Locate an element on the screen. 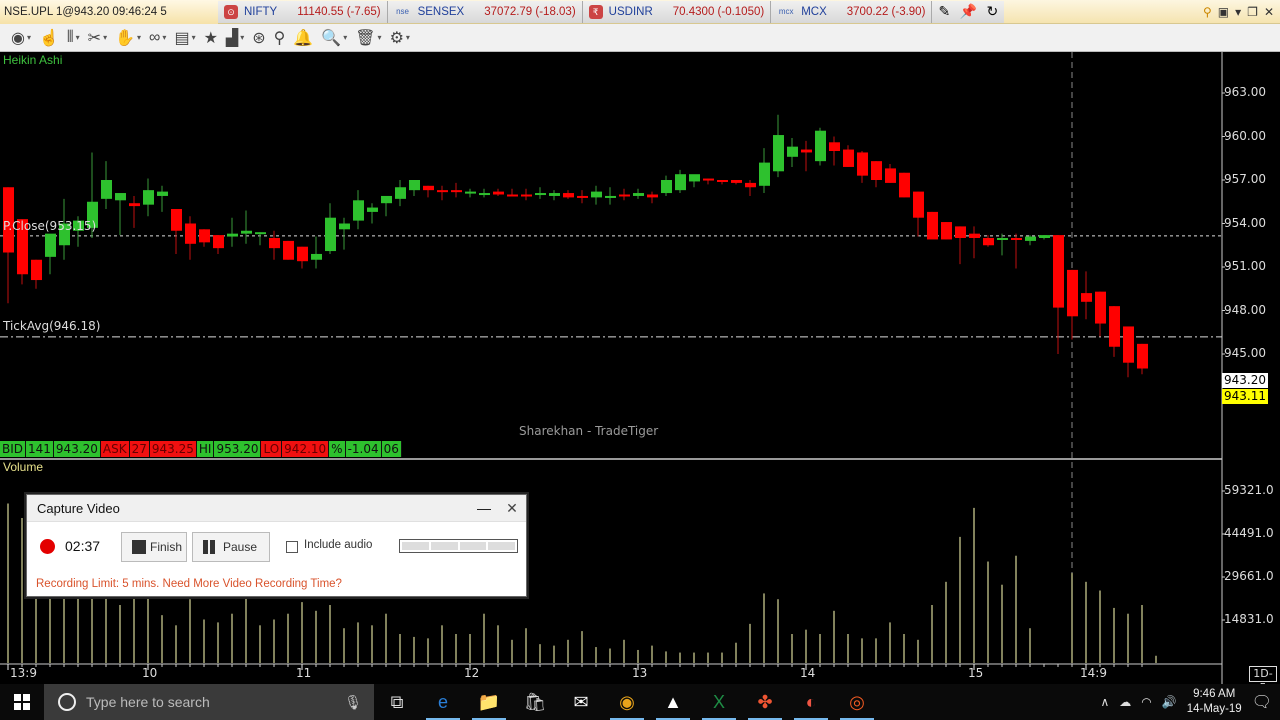  dialog-titlebar: Capture Video — ✕ is located at coordinates (276, 508).